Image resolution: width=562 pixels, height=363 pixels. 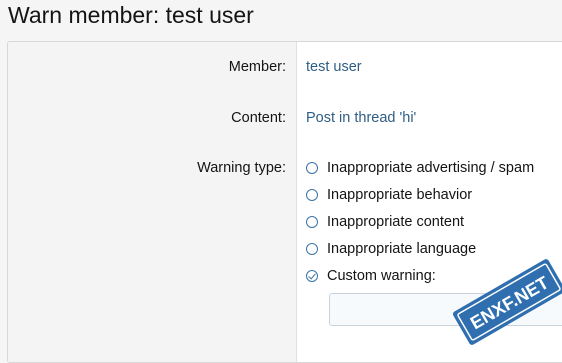 I want to click on warning-option-custom: Custom warning:, so click(x=371, y=276).